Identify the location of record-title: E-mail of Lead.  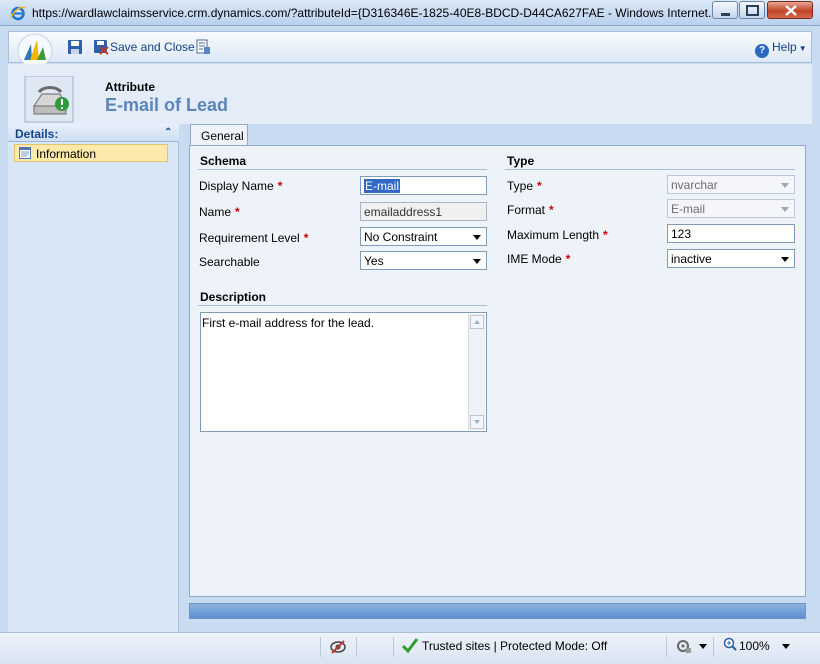
(167, 105).